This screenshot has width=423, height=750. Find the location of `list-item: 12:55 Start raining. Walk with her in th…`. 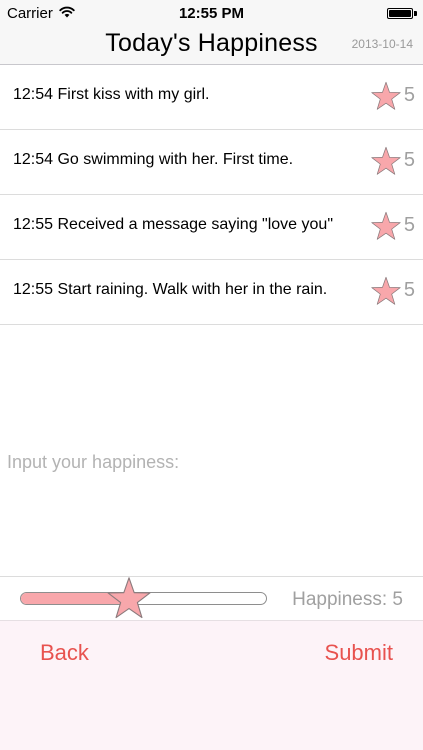

list-item: 12:55 Start raining. Walk with her in th… is located at coordinates (211, 292).